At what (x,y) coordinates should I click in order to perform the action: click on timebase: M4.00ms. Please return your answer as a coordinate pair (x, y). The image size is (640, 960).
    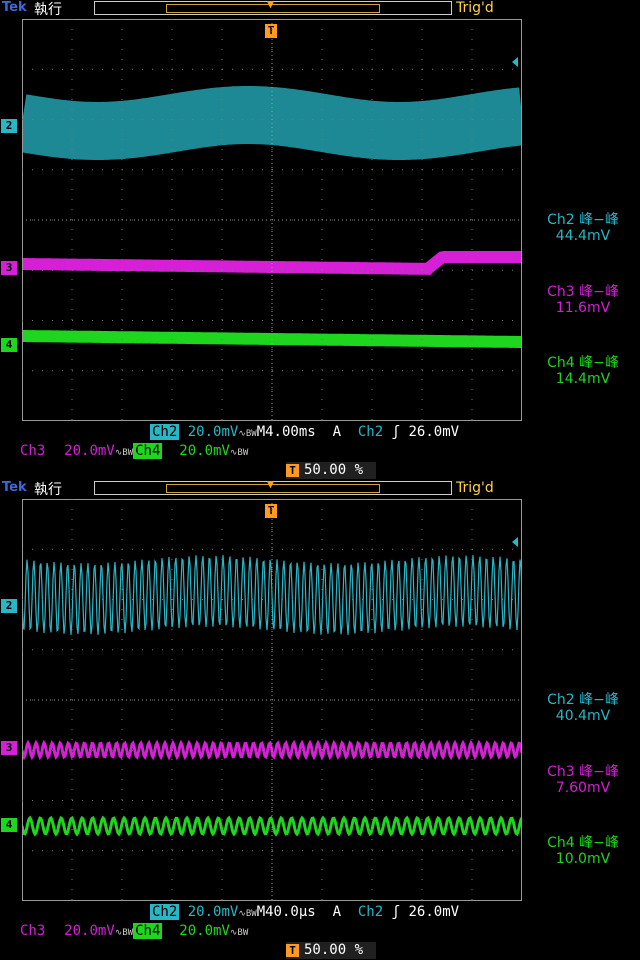
    Looking at the image, I should click on (286, 432).